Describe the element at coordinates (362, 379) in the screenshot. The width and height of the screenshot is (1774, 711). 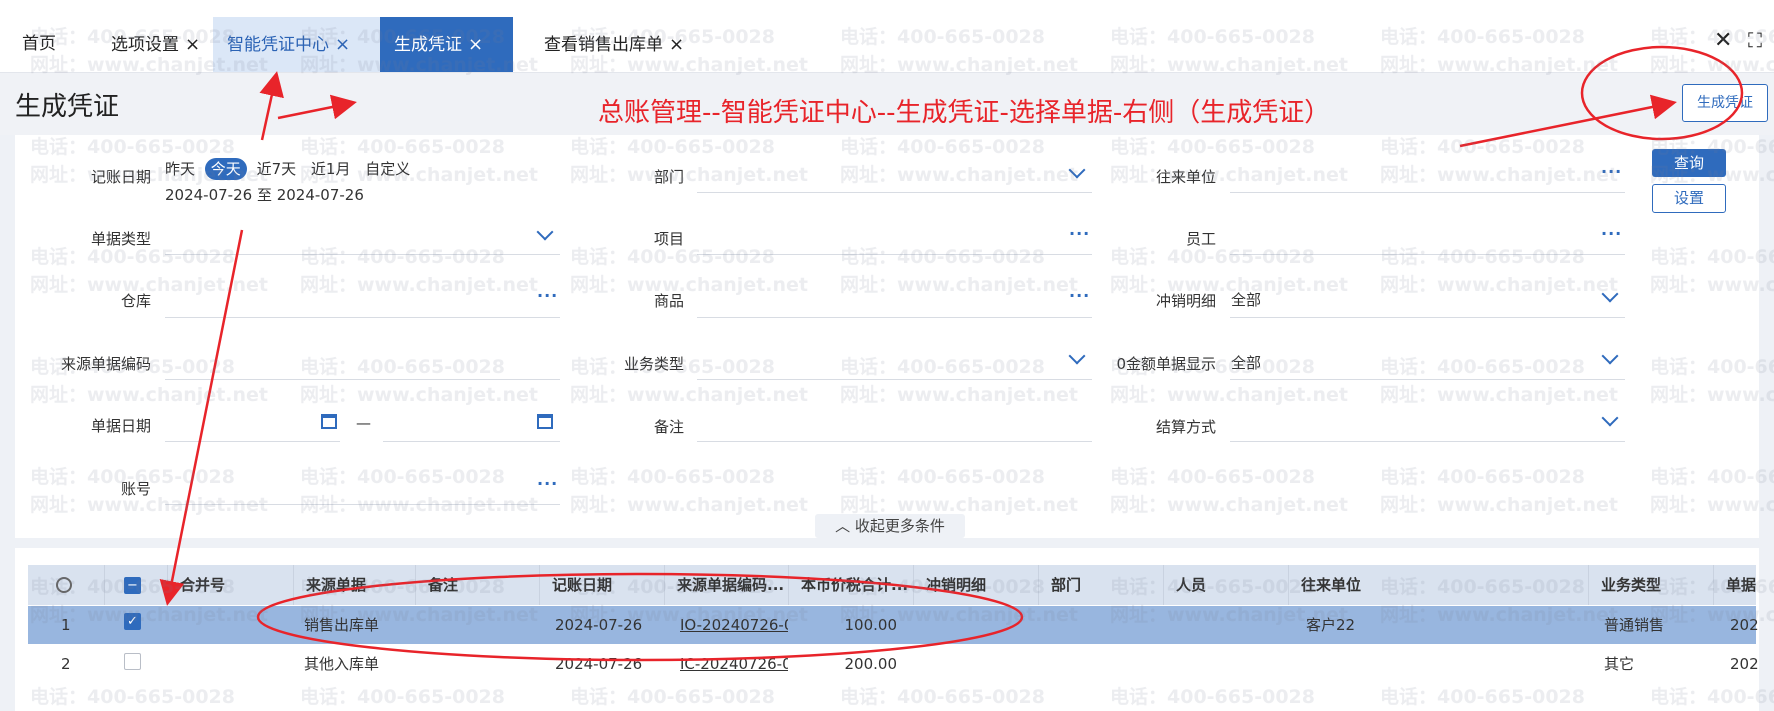
I see `source-code-input` at that location.